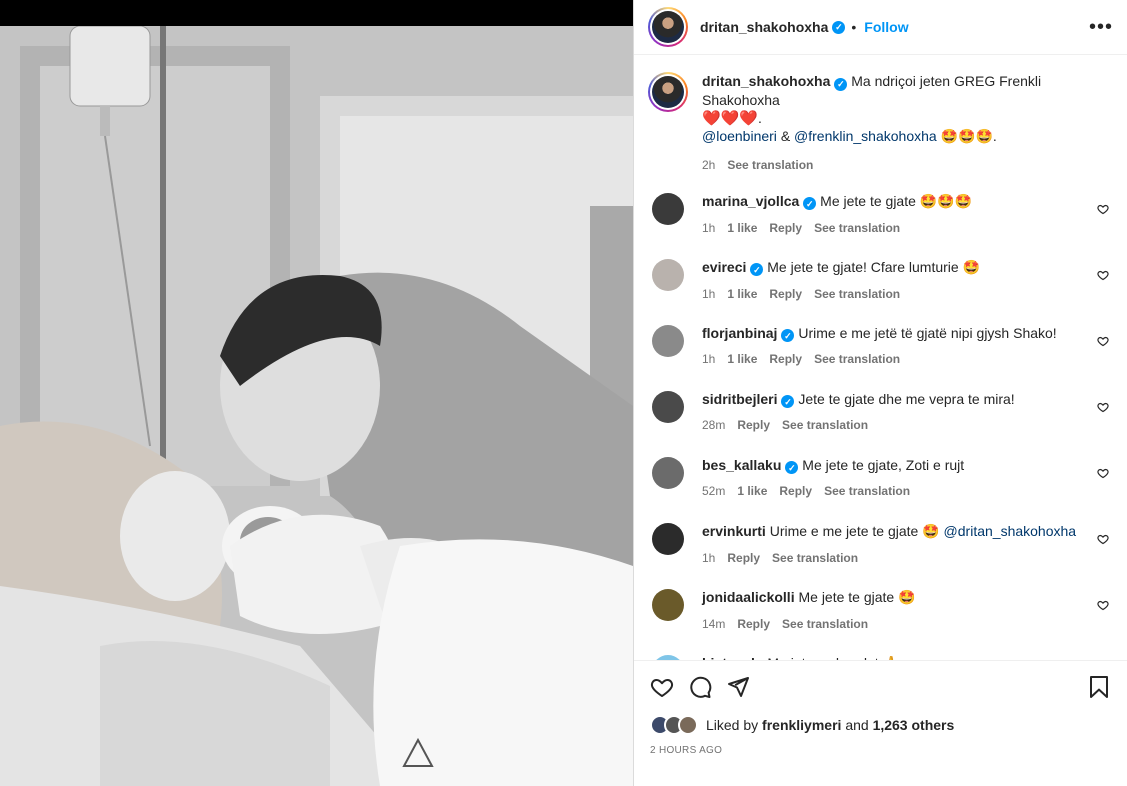 The height and width of the screenshot is (786, 1127). I want to click on comment-text: Jete te gjate dhe me vepra te mira!, so click(906, 398).